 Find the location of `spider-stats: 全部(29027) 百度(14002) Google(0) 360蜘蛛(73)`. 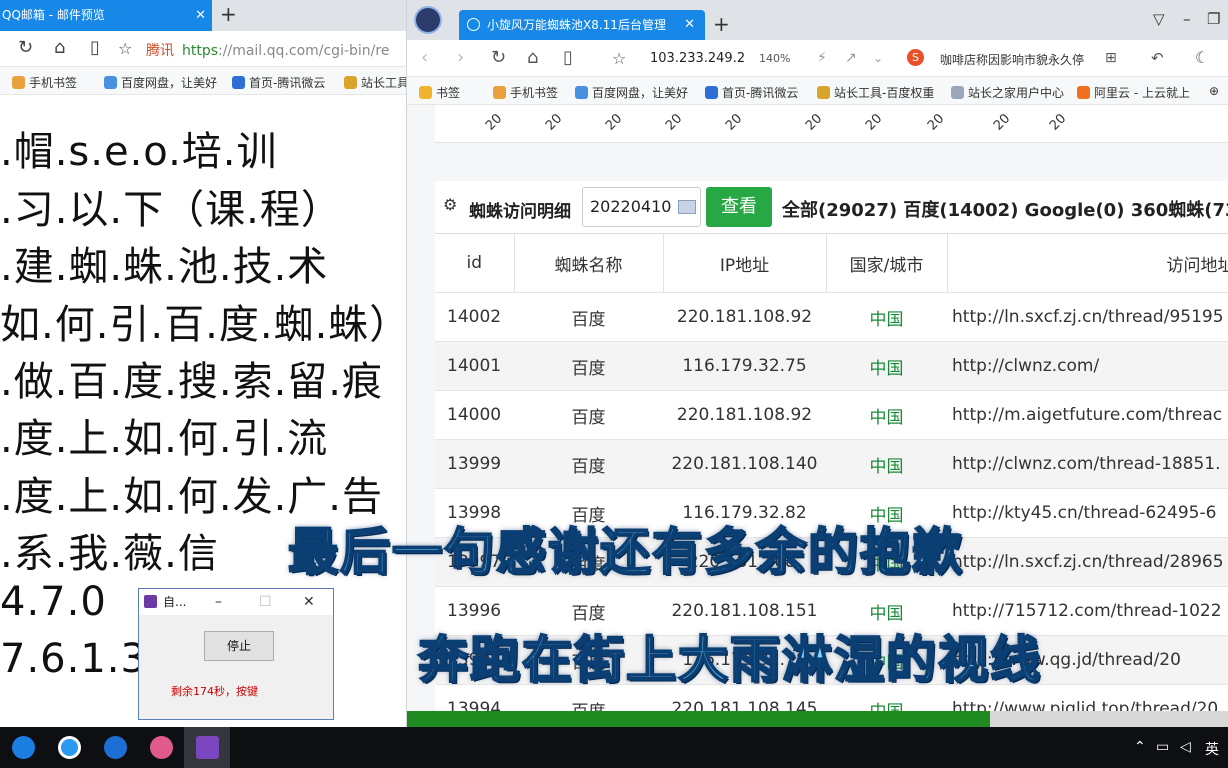

spider-stats: 全部(29027) 百度(14002) Google(0) 360蜘蛛(73) is located at coordinates (1005, 210).